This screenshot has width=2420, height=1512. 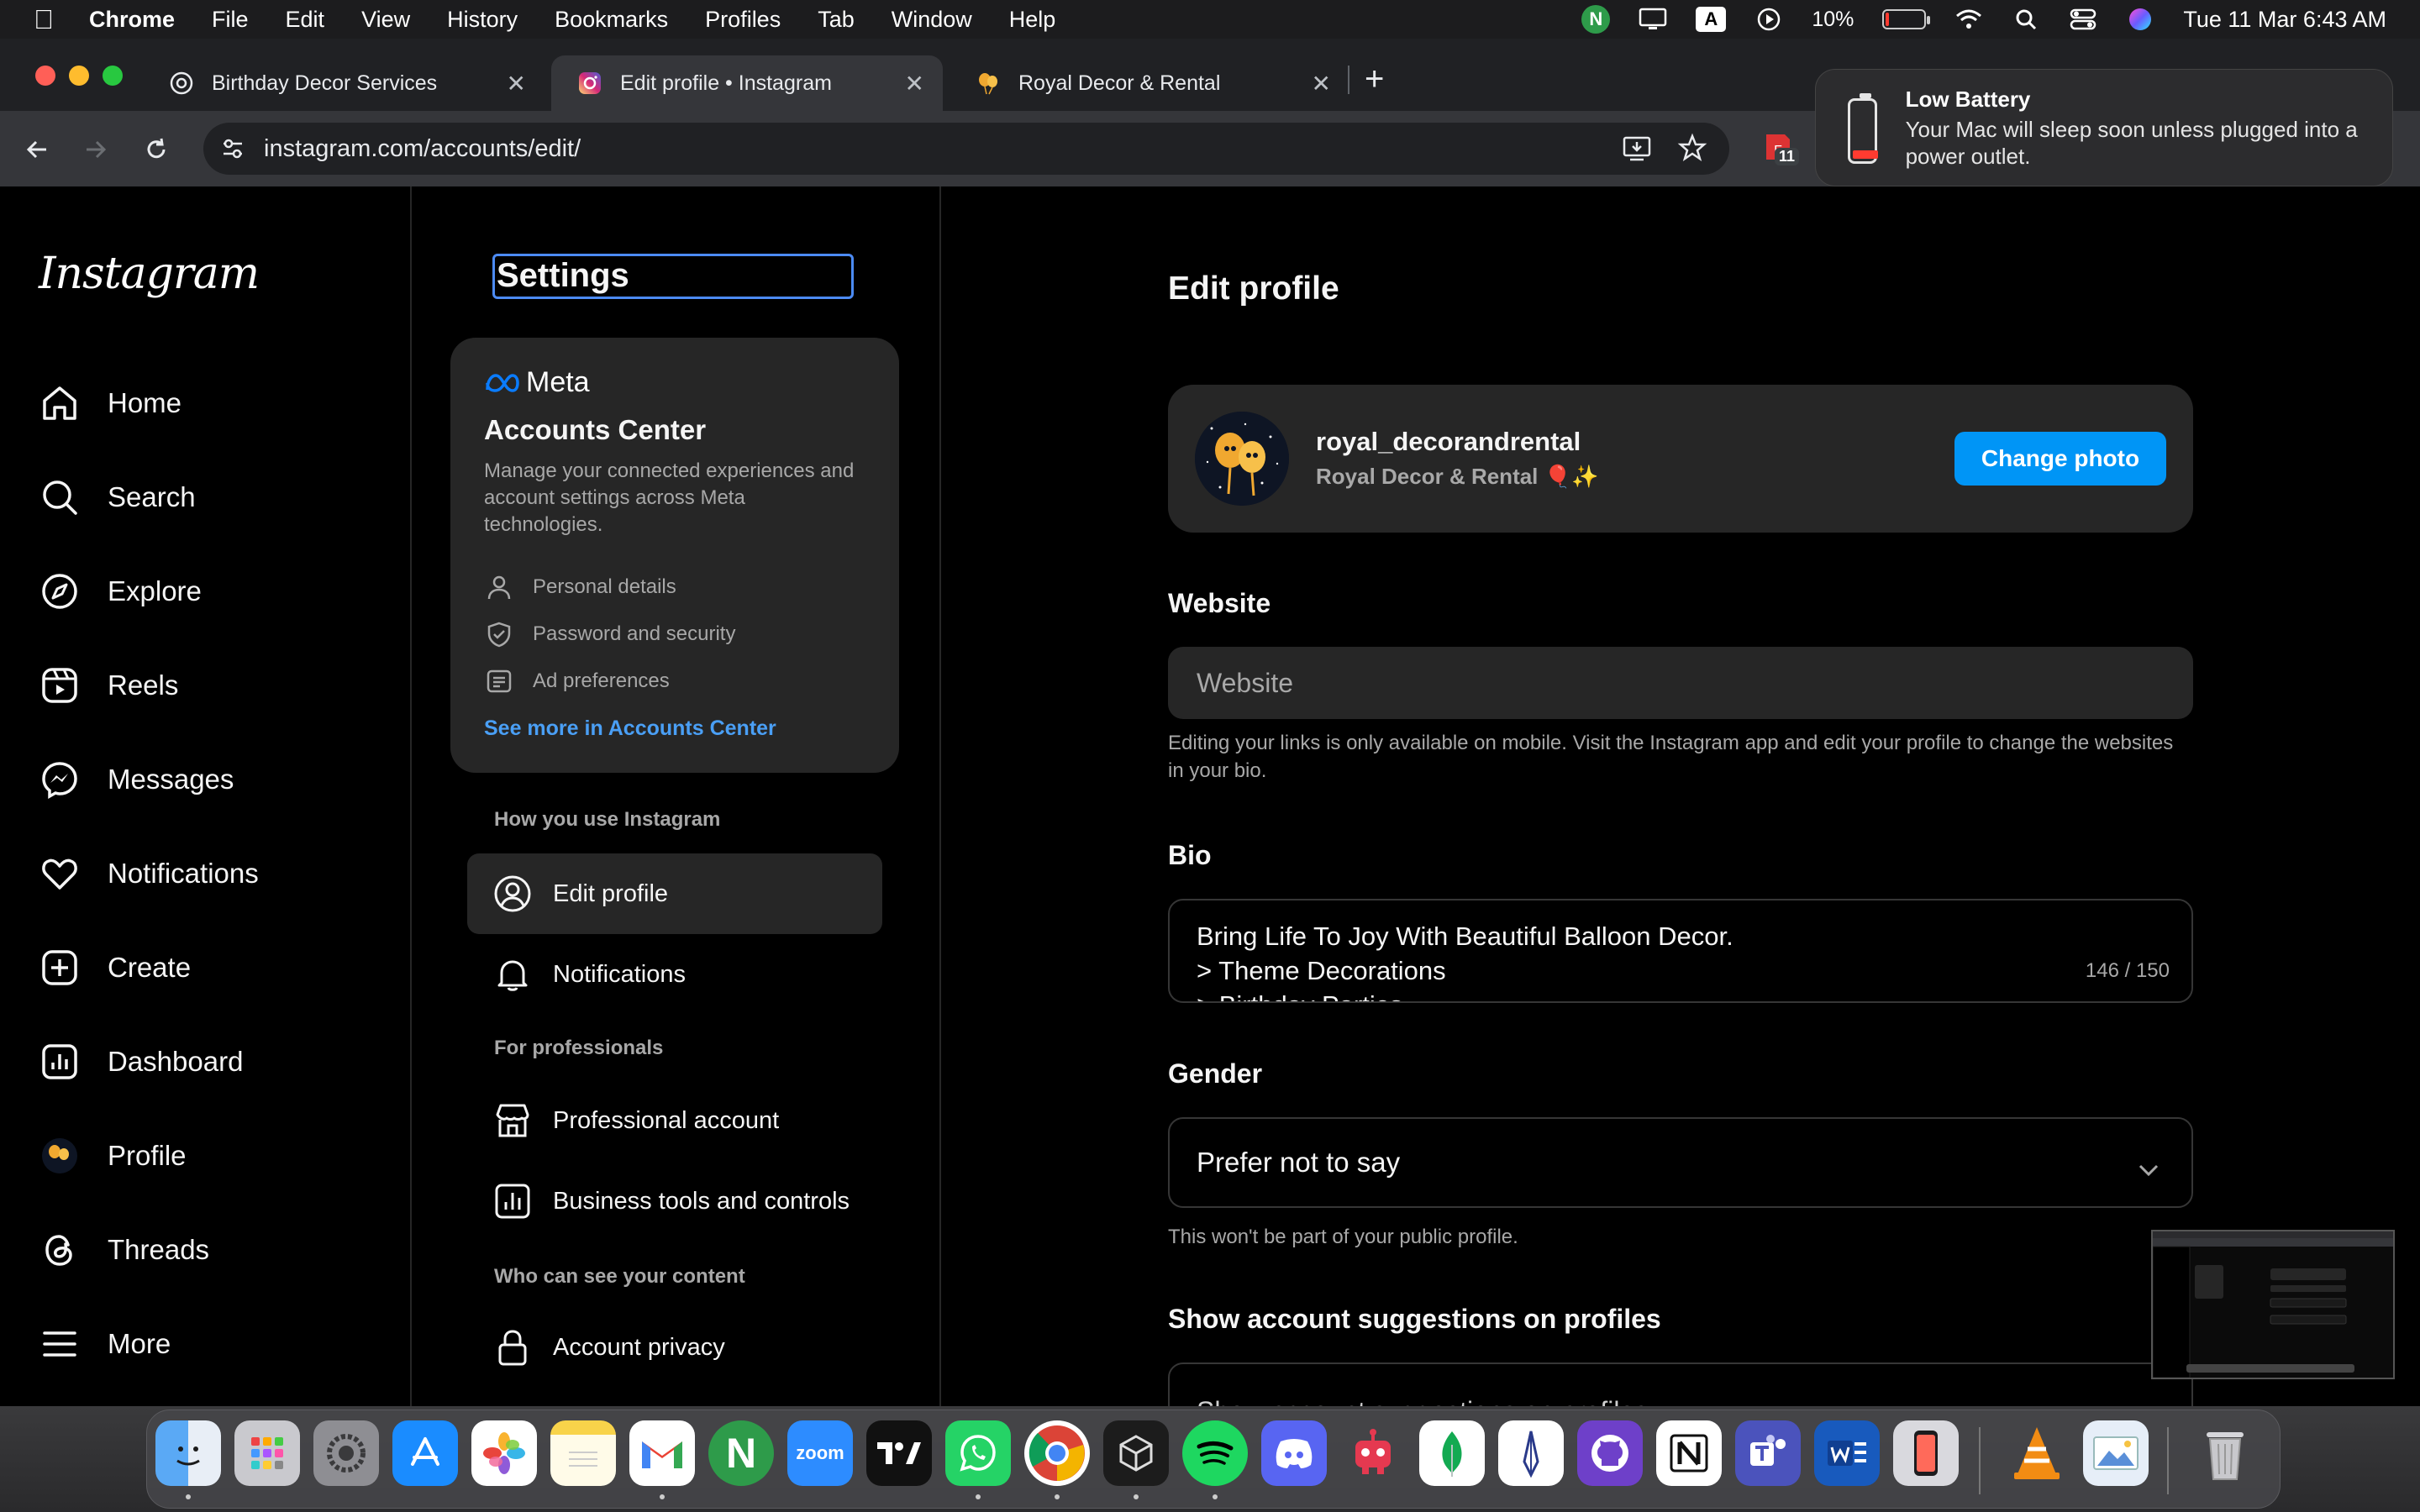 What do you see at coordinates (105, 1344) in the screenshot?
I see `nav-more: More` at bounding box center [105, 1344].